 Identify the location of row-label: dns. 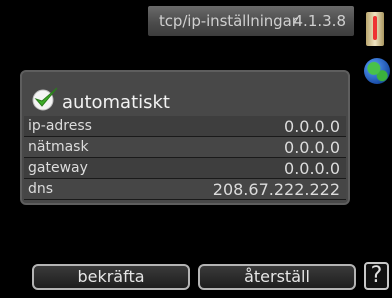
(41, 189).